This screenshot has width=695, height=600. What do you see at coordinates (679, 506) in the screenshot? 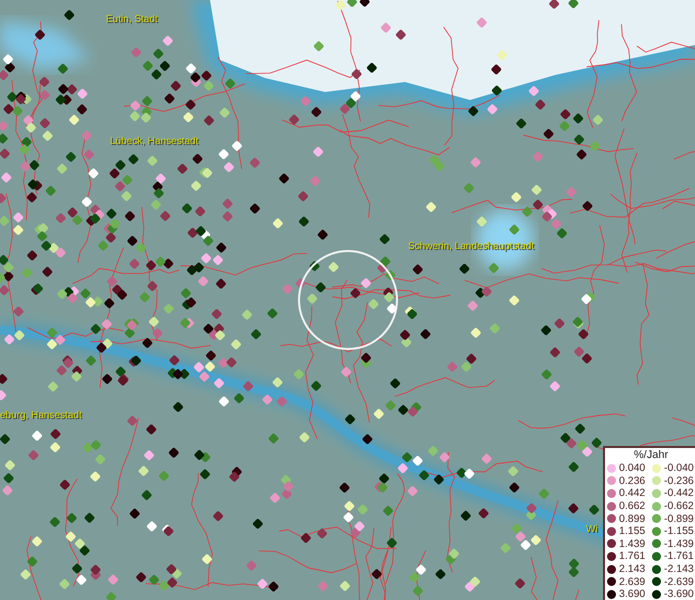
I see `legend-label: -0.662` at bounding box center [679, 506].